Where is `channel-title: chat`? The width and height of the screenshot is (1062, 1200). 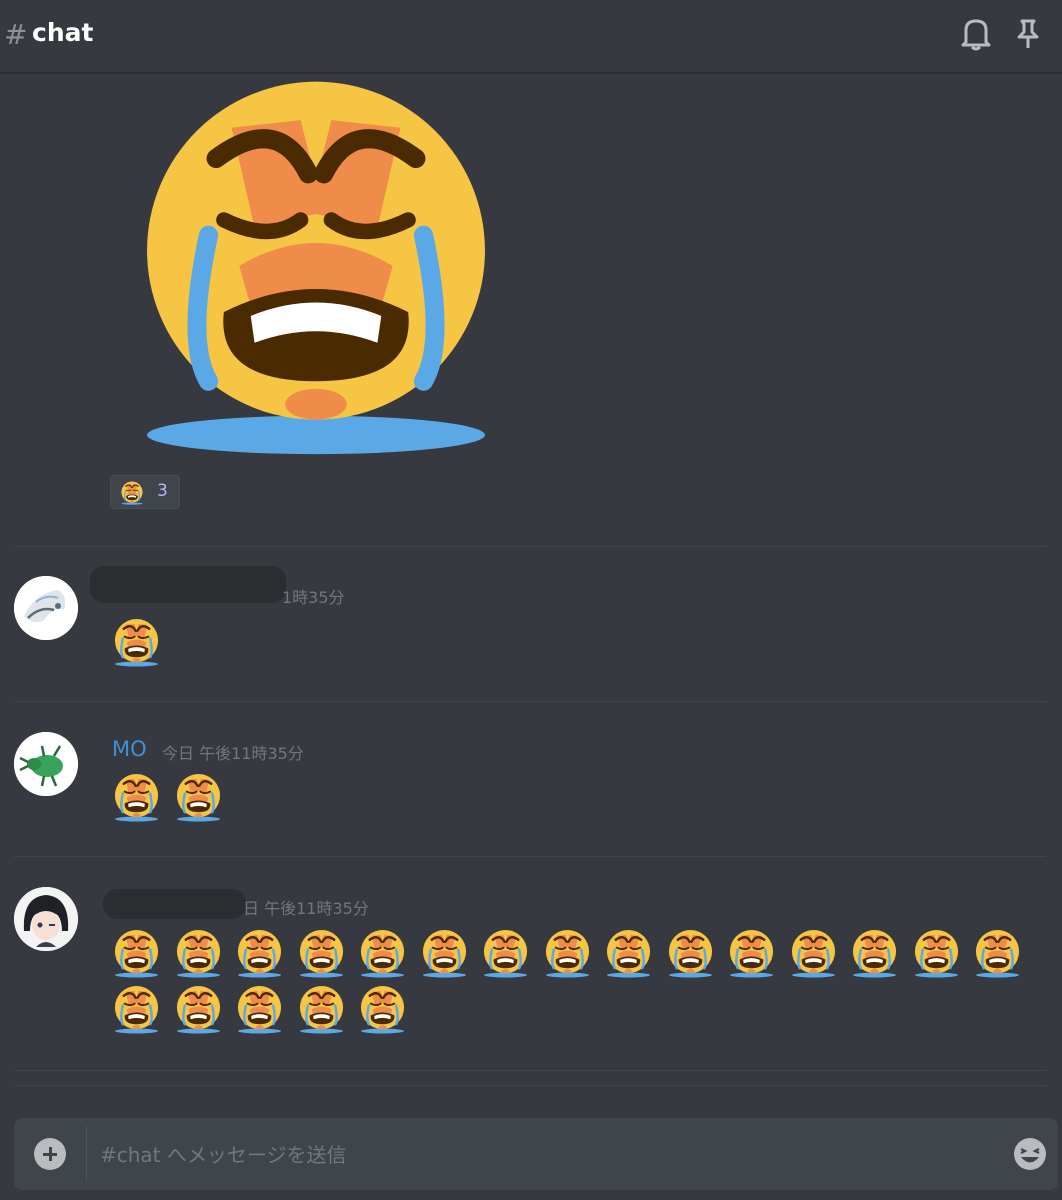
channel-title: chat is located at coordinates (63, 32).